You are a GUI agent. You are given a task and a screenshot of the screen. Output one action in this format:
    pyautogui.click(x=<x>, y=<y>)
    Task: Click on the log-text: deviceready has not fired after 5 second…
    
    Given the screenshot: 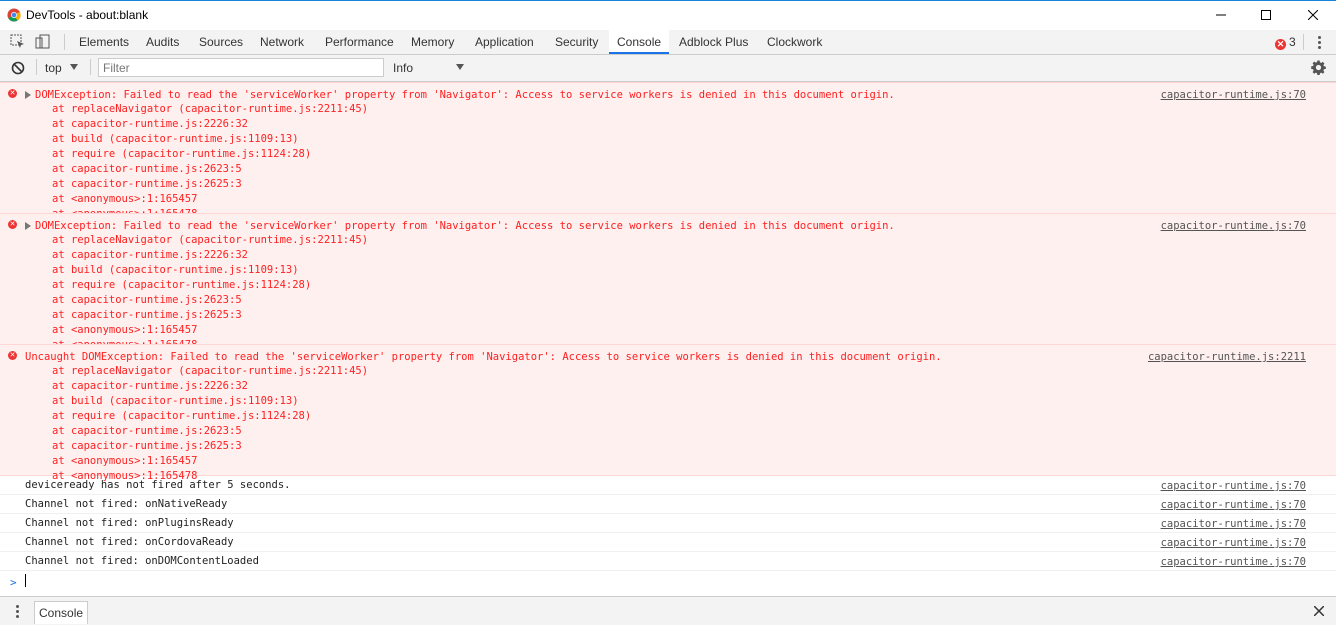 What is the action you would take?
    pyautogui.click(x=158, y=485)
    